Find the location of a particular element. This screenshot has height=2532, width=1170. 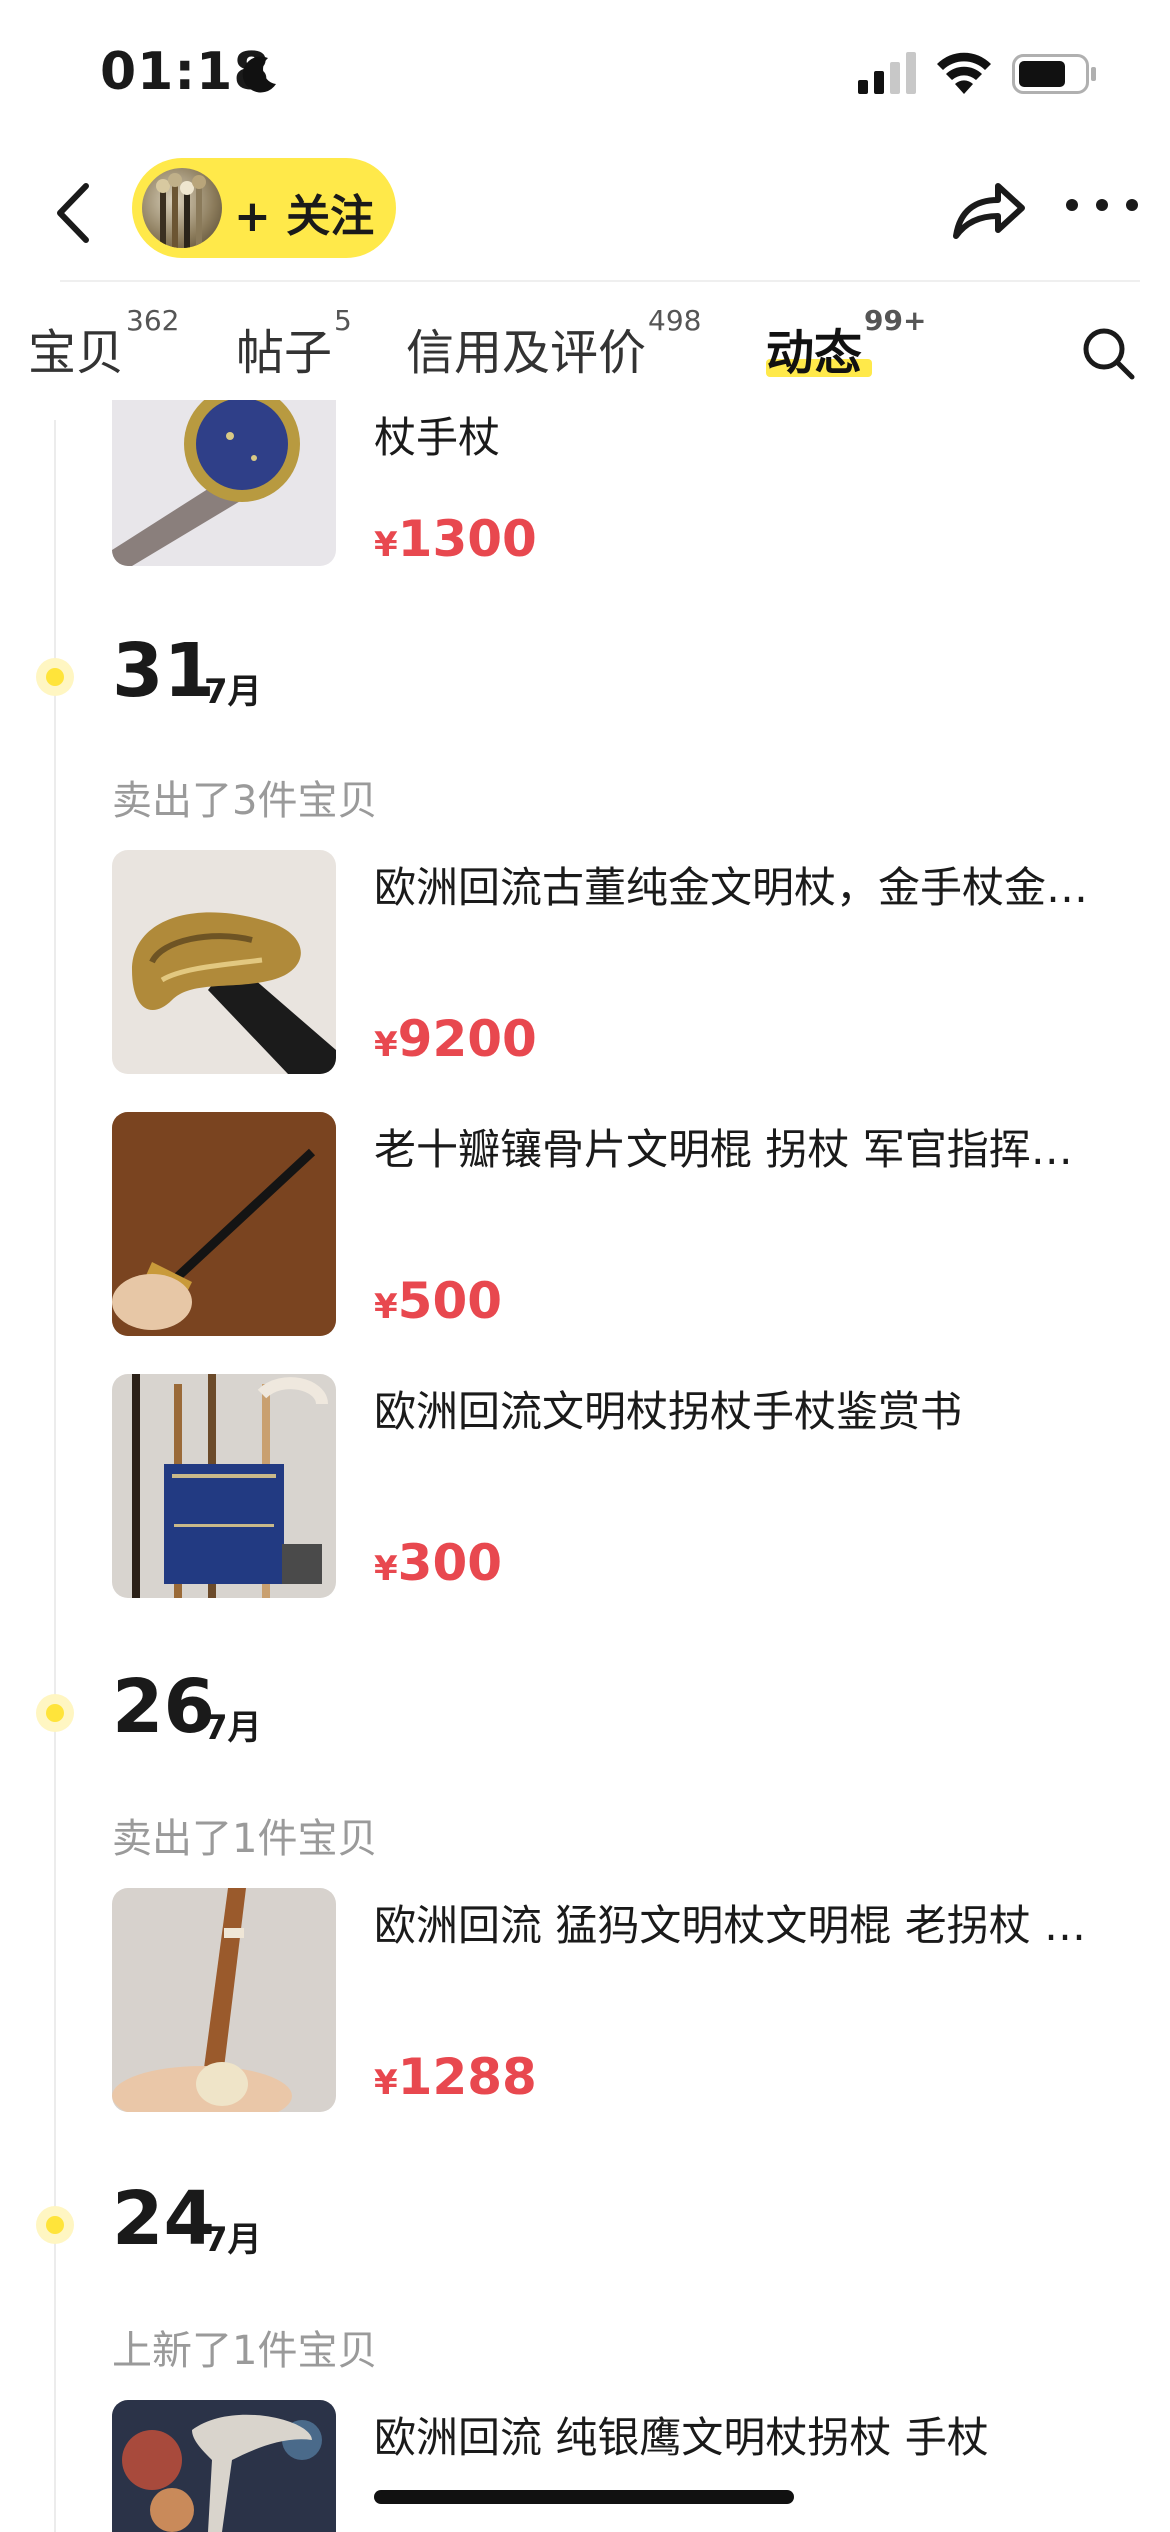

tab-posts: 帖子5 is located at coordinates (294, 343).